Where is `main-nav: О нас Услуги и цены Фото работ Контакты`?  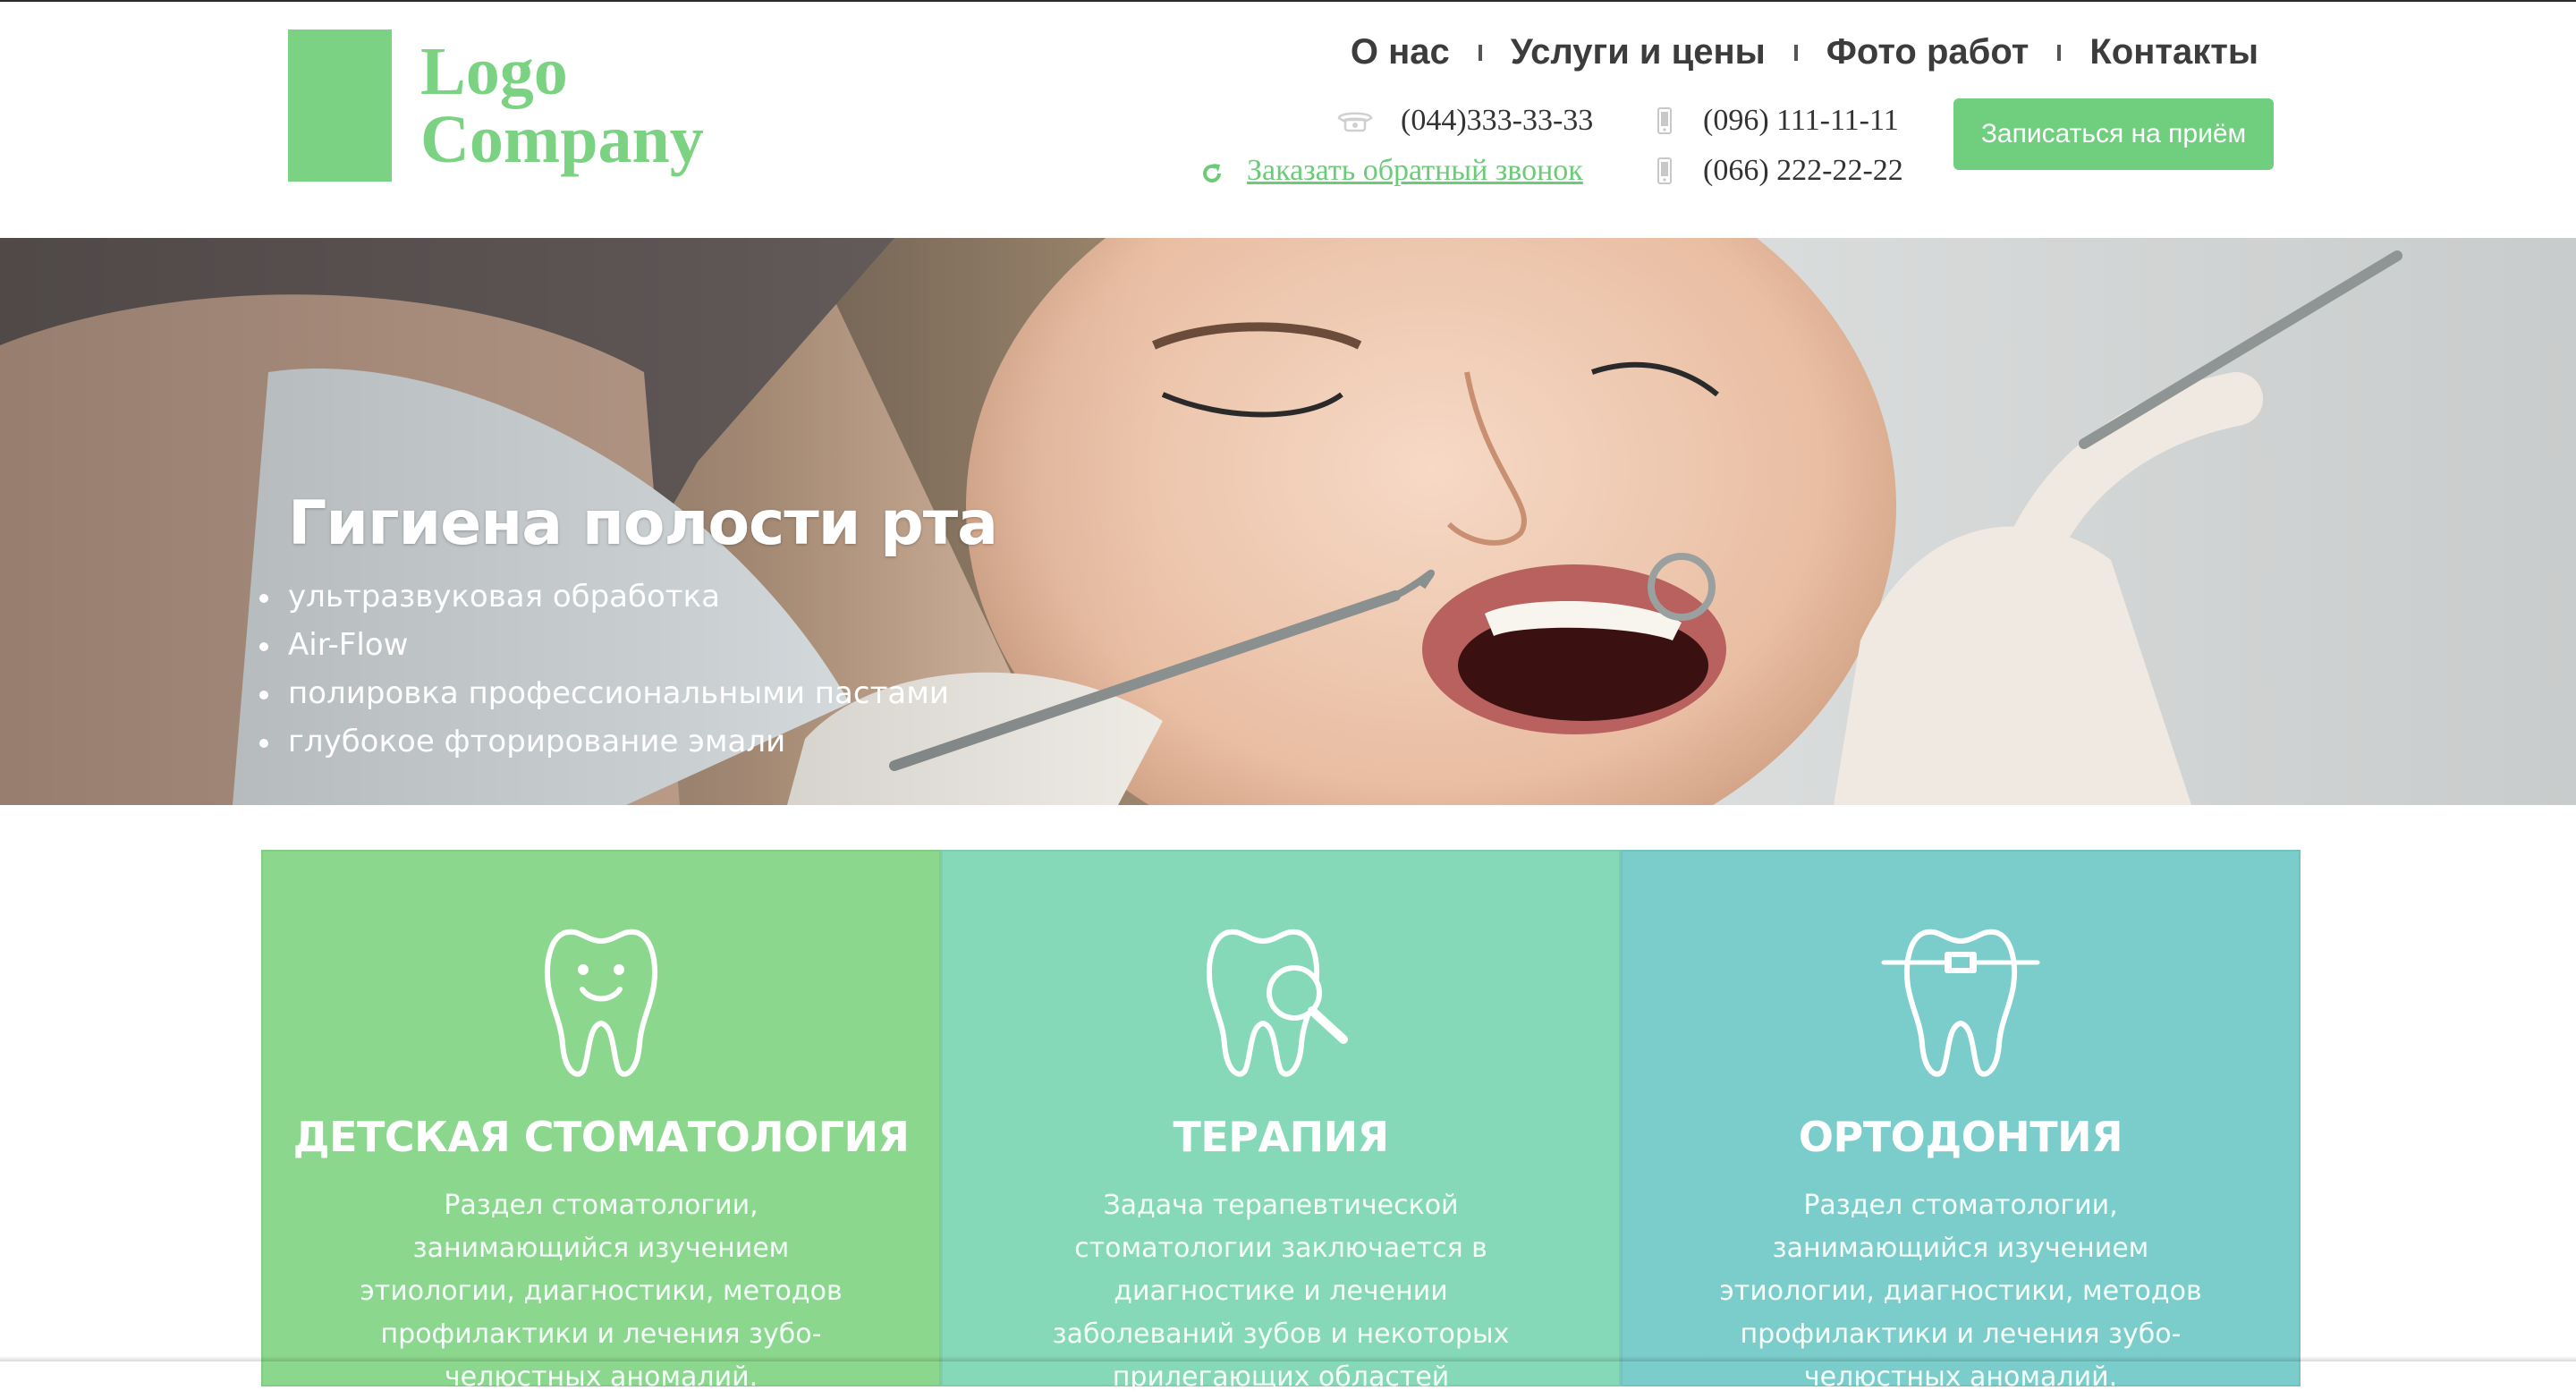
main-nav: О нас Услуги и цены Фото работ Контакты is located at coordinates (1804, 52).